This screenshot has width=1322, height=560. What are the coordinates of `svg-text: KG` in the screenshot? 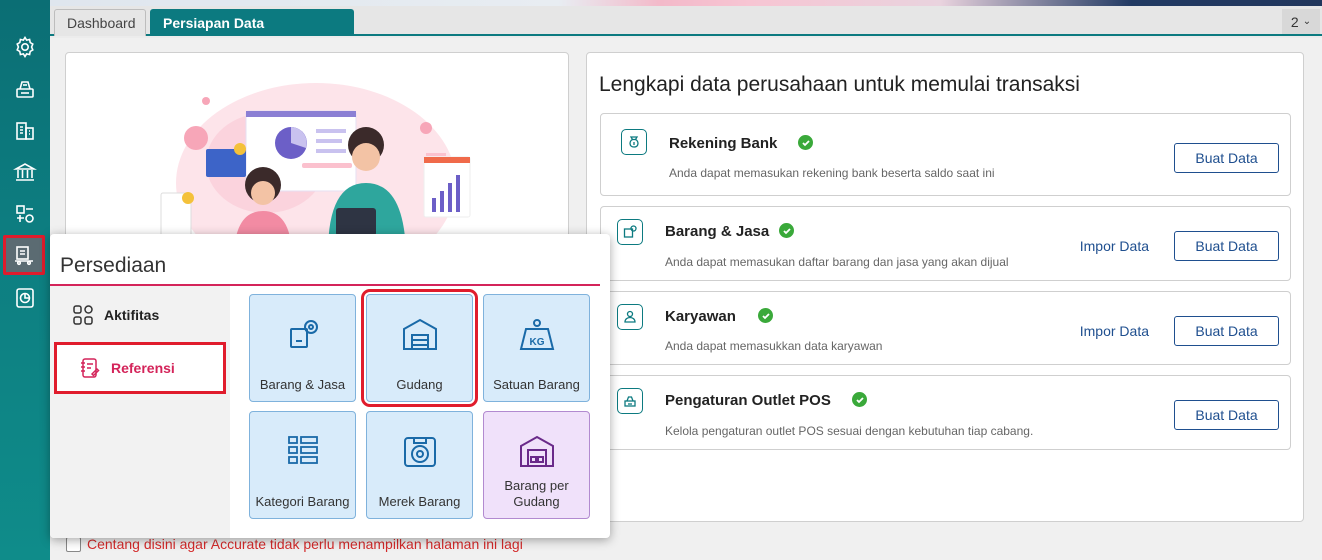 It's located at (536, 342).